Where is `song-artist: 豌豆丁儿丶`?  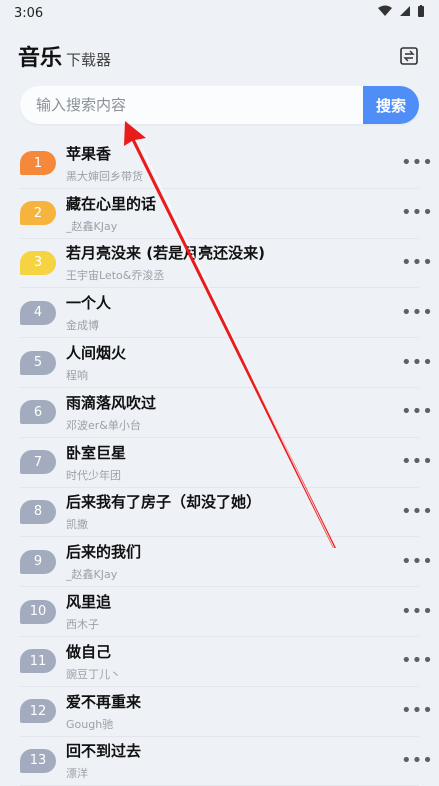
song-artist: 豌豆丁儿丶 is located at coordinates (93, 674).